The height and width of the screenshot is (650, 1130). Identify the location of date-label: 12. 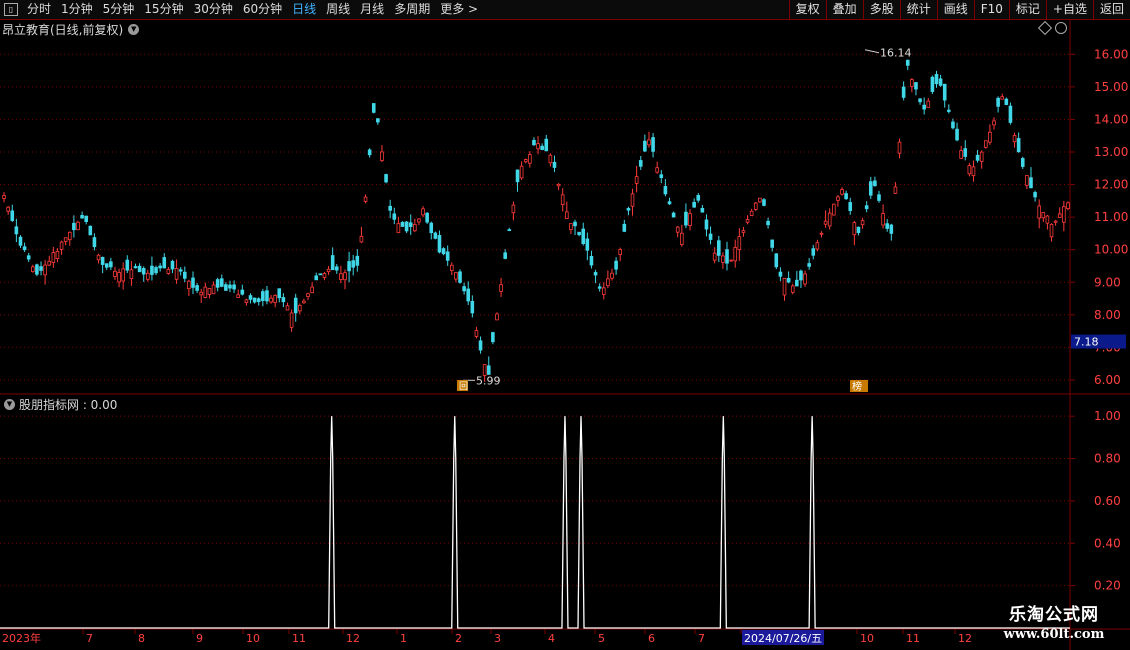
(353, 638).